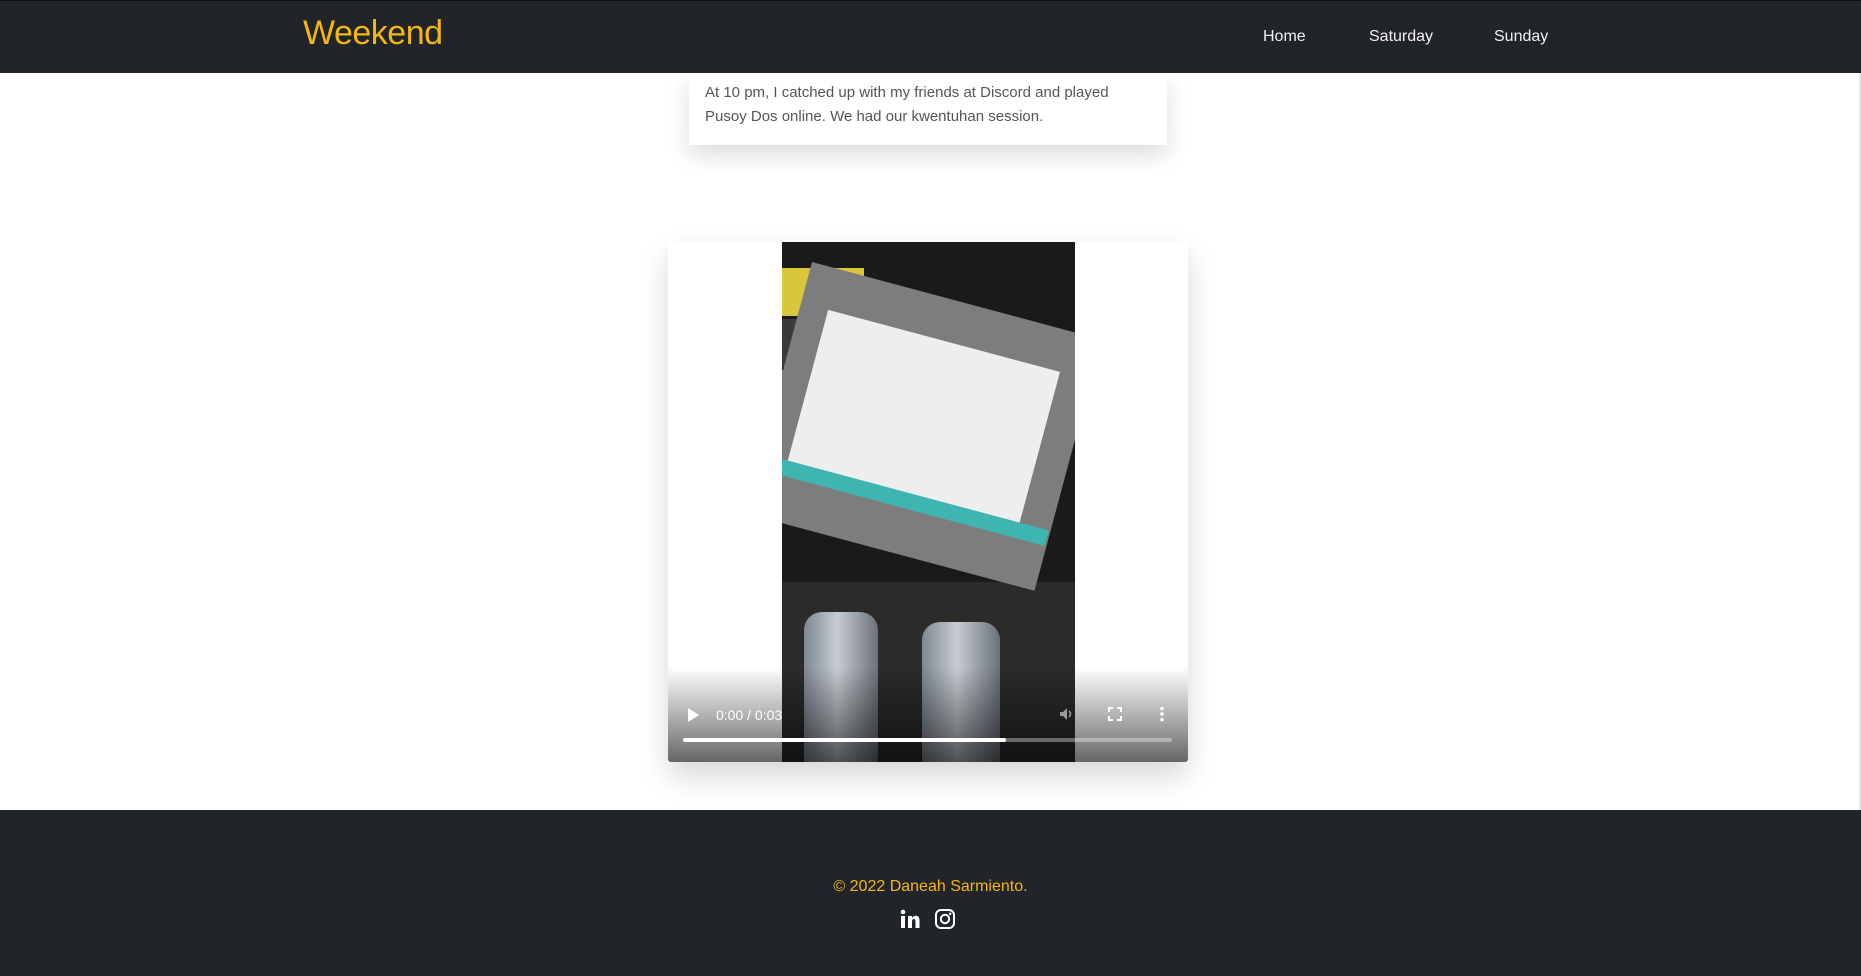  I want to click on navbar: Weekend Home Saturday Sunday, so click(930, 36).